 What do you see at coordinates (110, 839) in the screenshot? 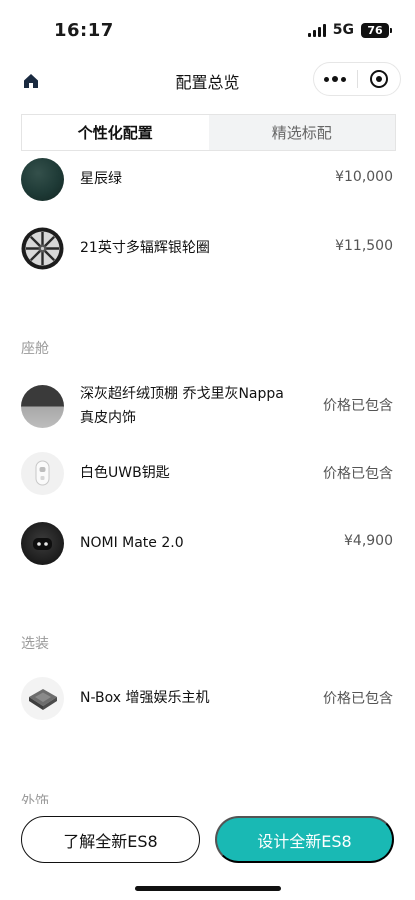
I see `learn-es8-button: 了解全新ES8` at bounding box center [110, 839].